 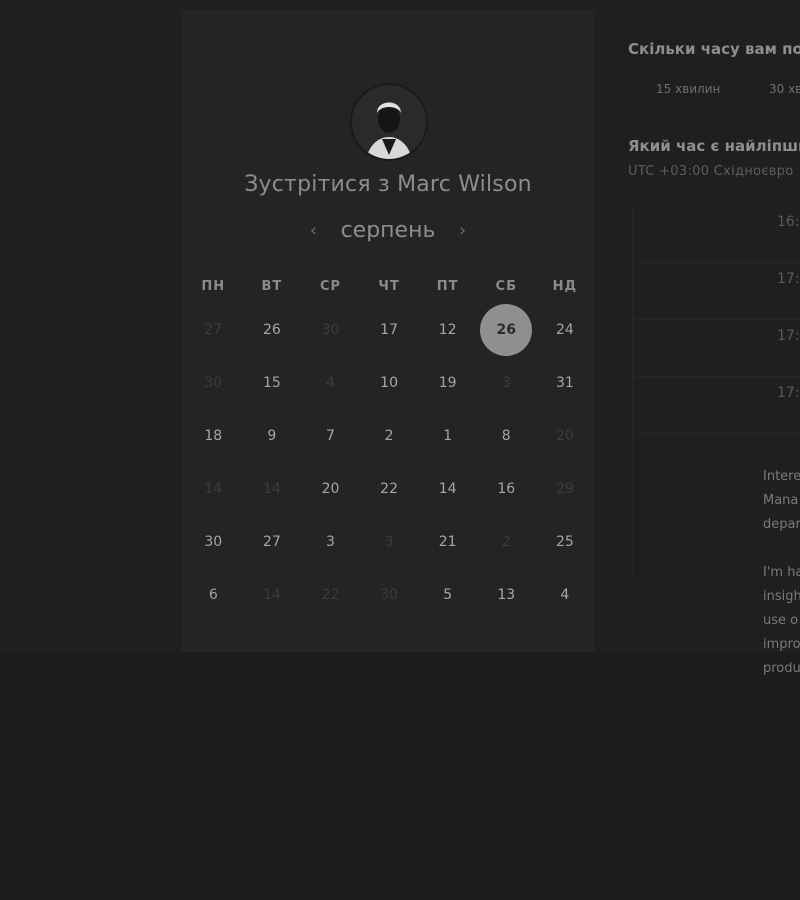 I want to click on bio-spacer, so click(x=781, y=549).